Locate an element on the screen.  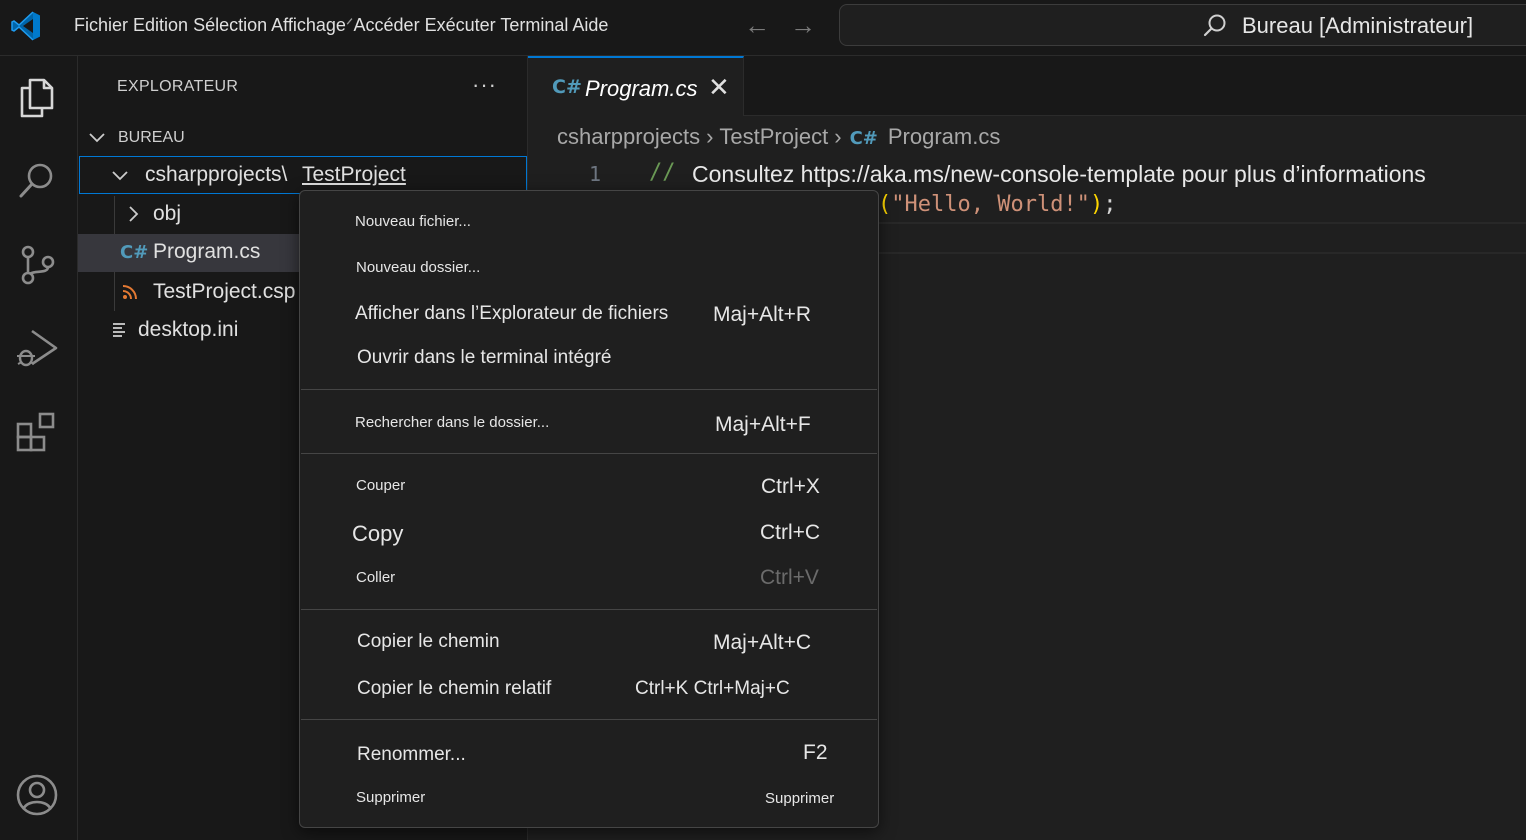
breadcrumb-item-program: Program.cs is located at coordinates (944, 136).